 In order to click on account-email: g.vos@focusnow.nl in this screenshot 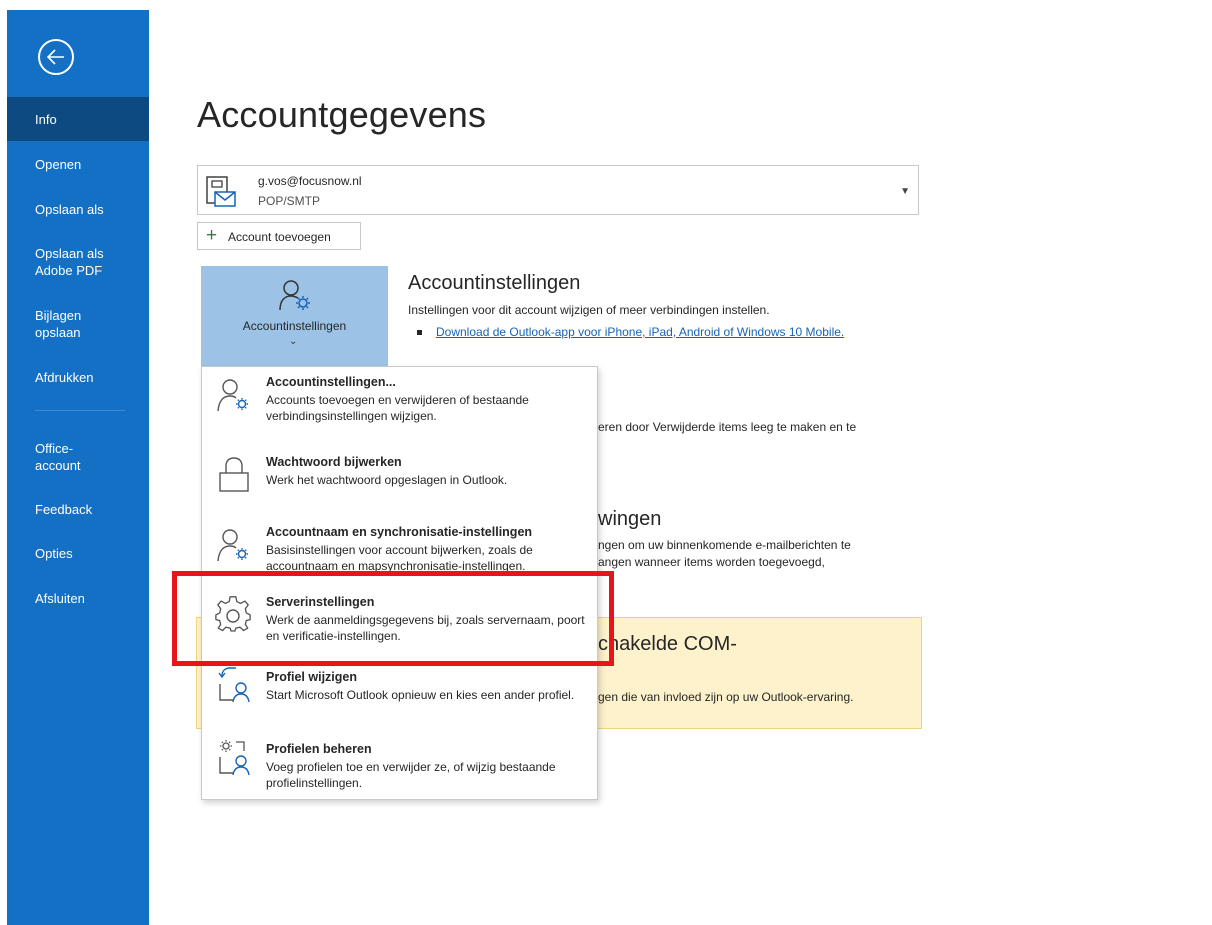, I will do `click(310, 181)`.